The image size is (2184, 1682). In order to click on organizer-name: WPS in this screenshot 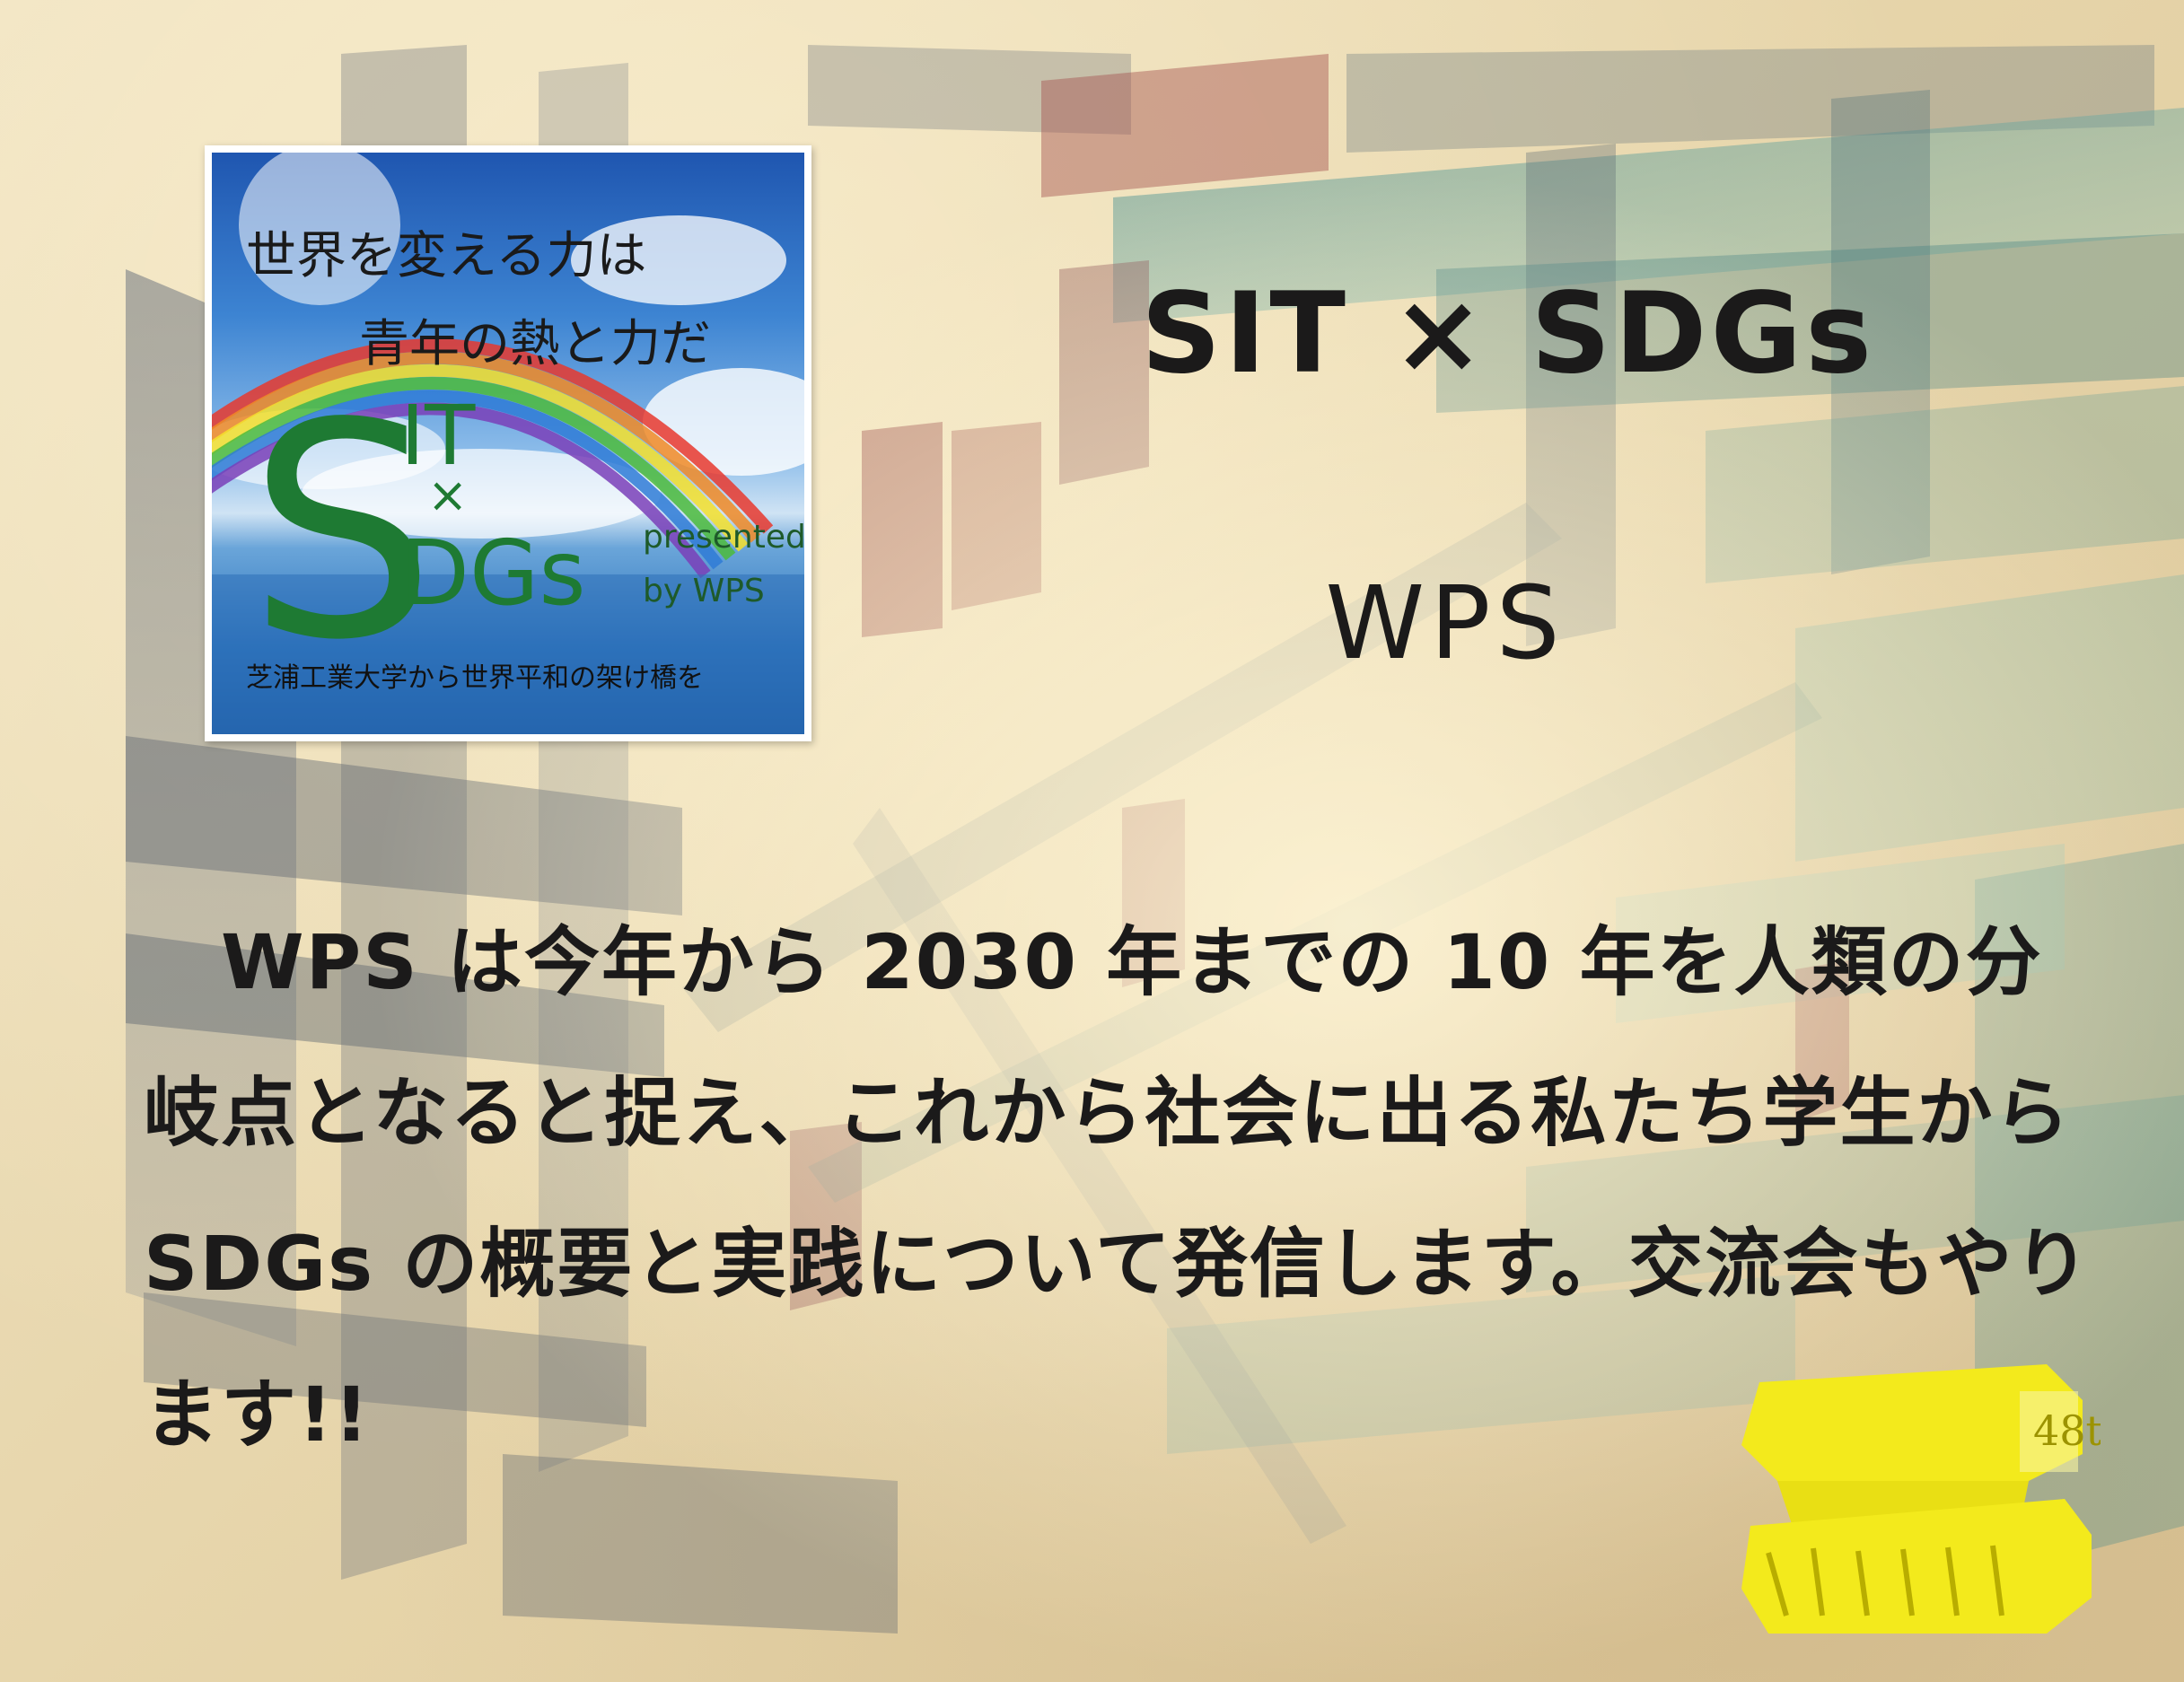, I will do `click(1446, 623)`.